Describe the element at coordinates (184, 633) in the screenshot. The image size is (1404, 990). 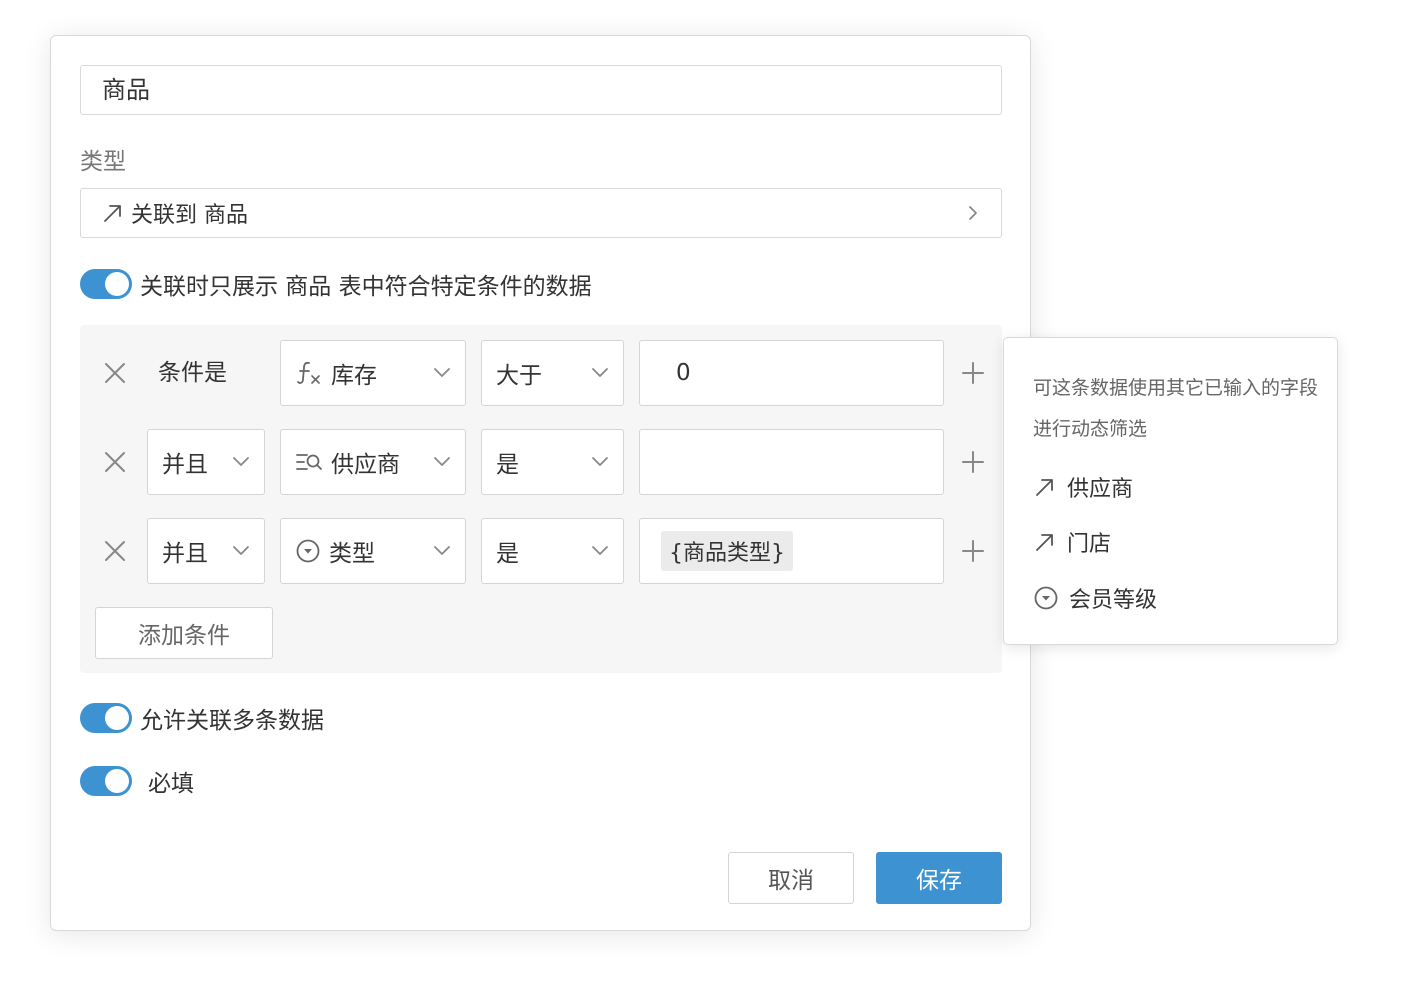
I see `add-condition-button: 添加条件` at that location.